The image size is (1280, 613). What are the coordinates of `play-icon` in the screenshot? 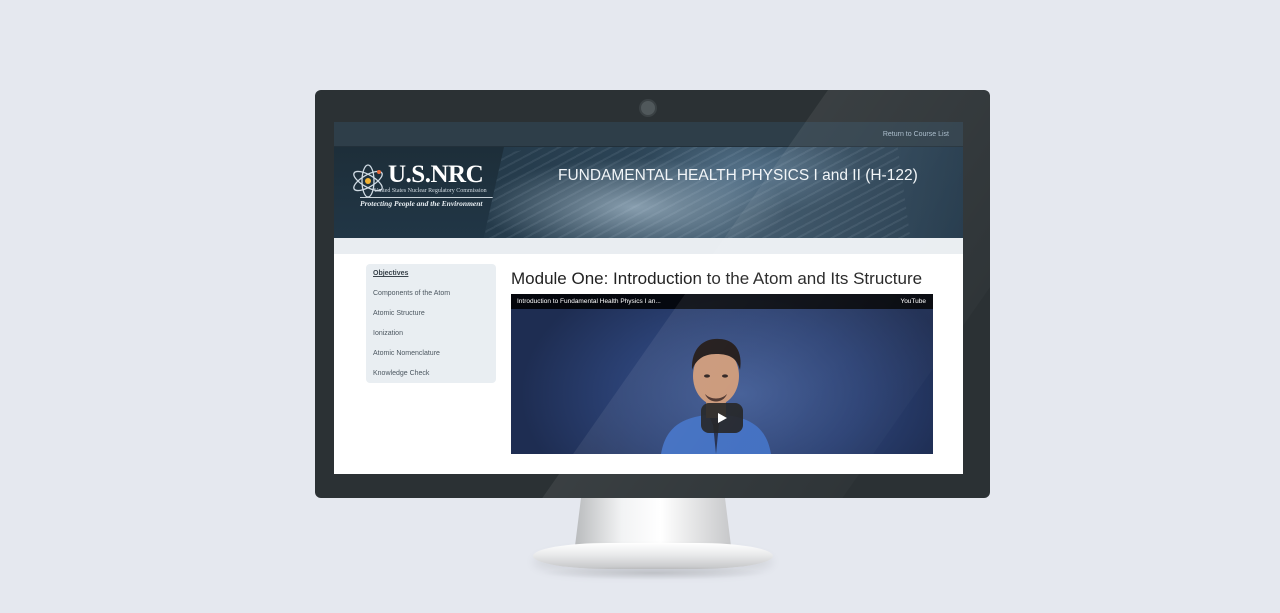 It's located at (722, 418).